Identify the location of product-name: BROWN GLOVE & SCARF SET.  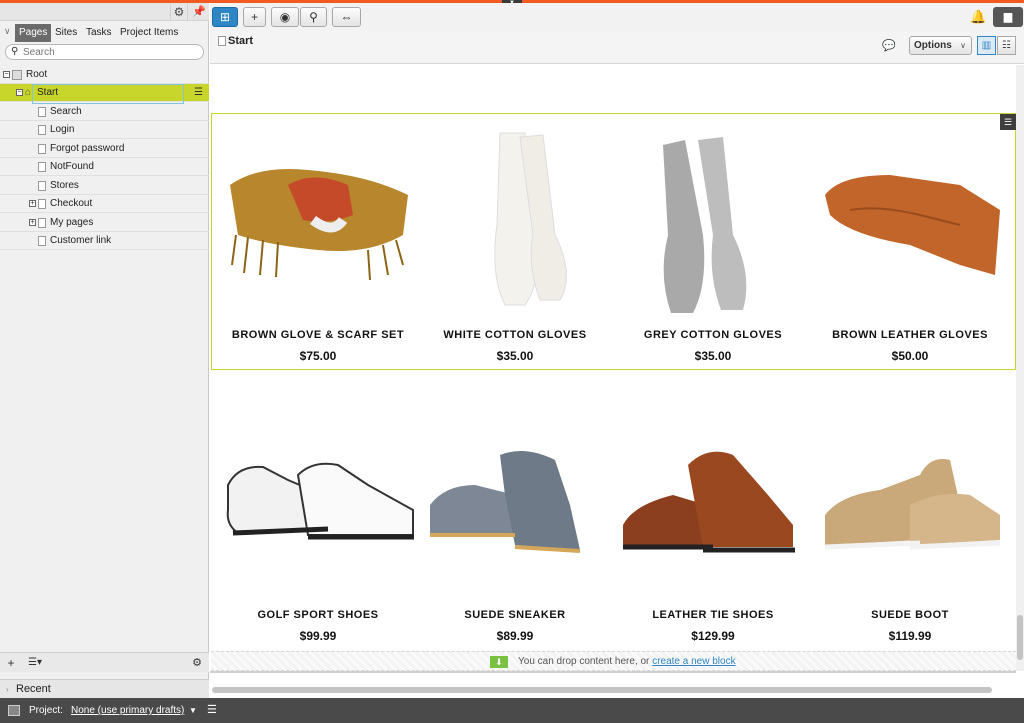
(318, 335).